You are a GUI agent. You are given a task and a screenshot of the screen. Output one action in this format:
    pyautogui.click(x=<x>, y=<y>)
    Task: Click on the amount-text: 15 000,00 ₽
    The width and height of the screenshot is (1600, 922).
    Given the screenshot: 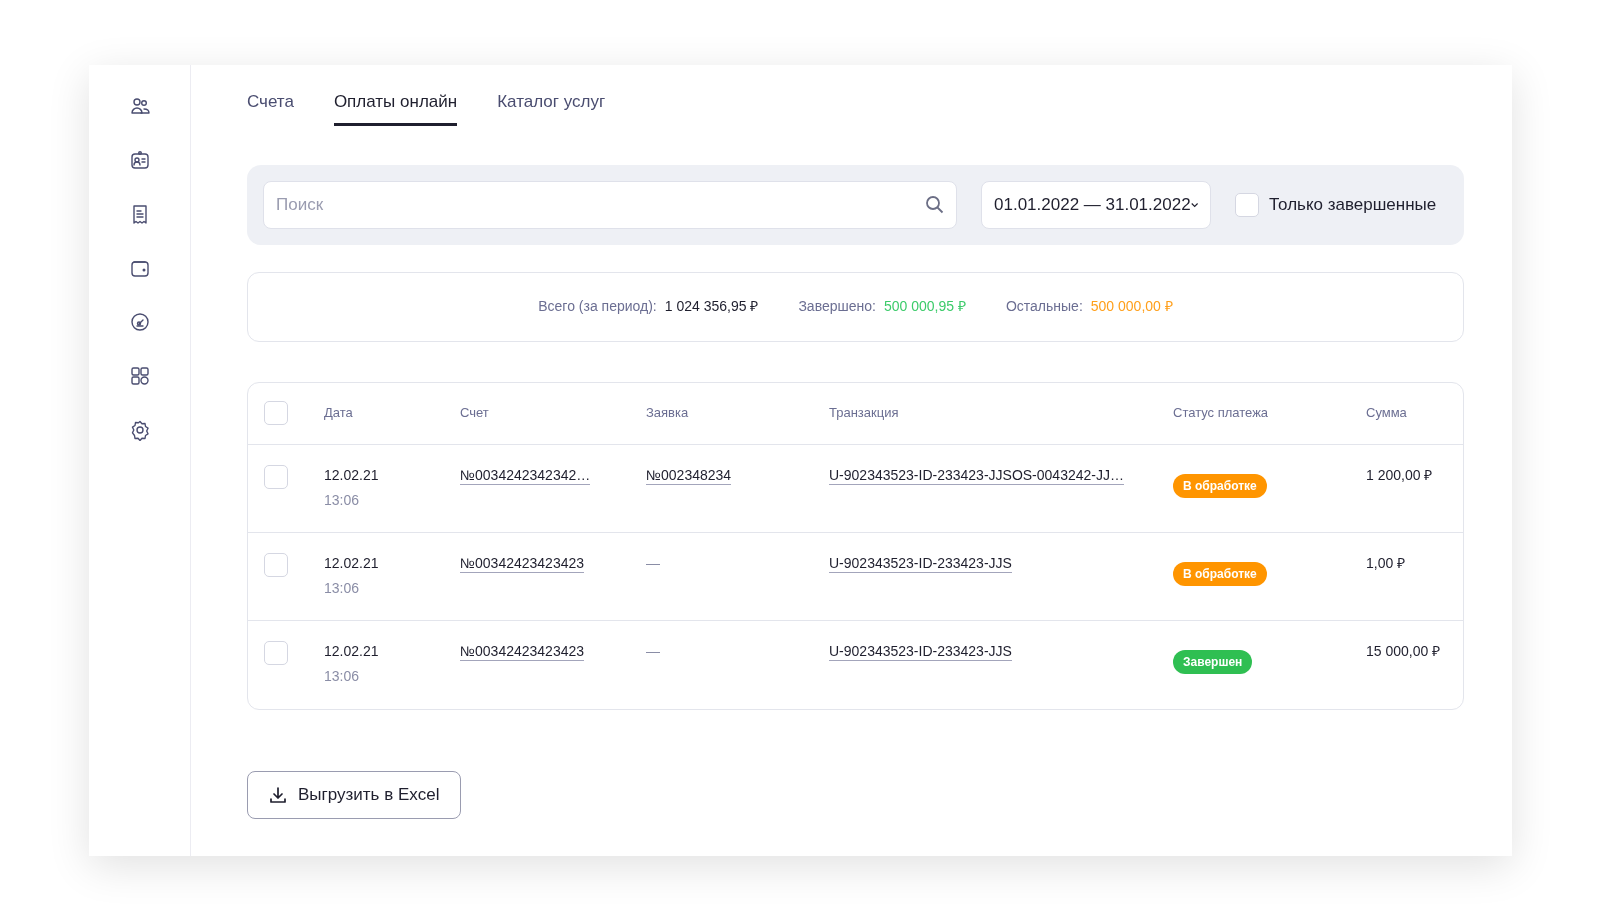 What is the action you would take?
    pyautogui.click(x=1403, y=650)
    